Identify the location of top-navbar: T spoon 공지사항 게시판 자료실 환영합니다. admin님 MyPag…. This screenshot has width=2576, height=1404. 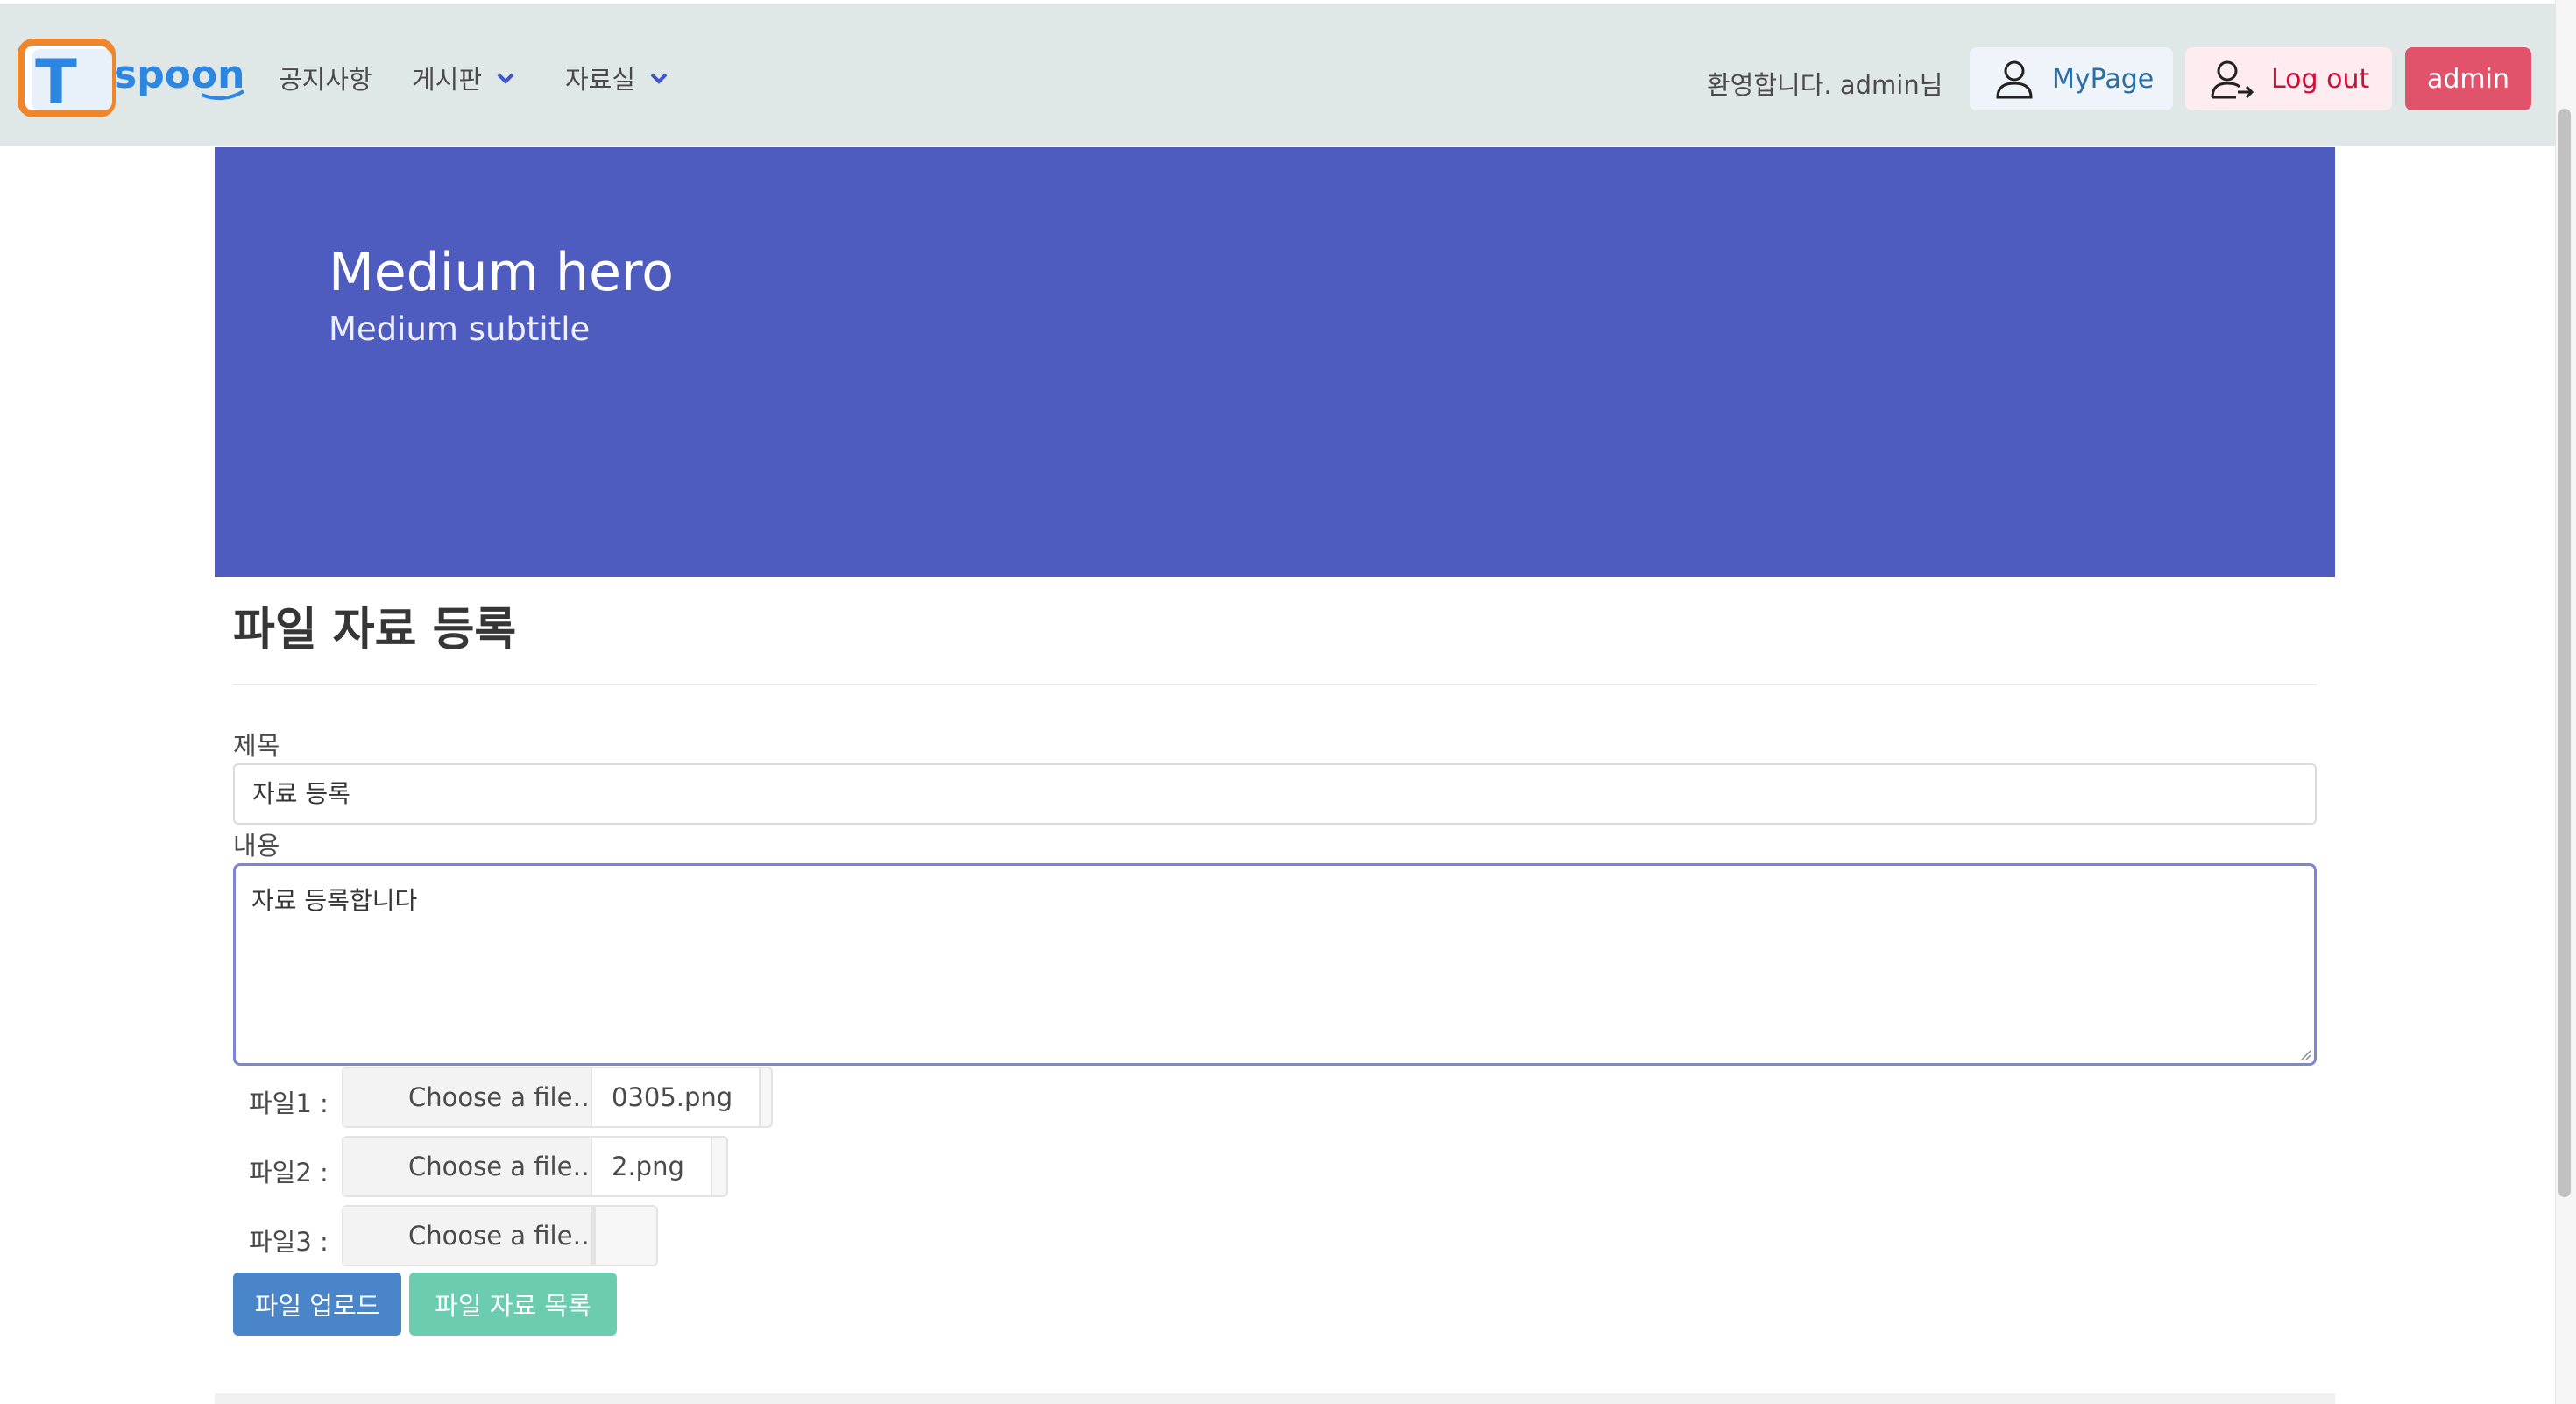
(1277, 75).